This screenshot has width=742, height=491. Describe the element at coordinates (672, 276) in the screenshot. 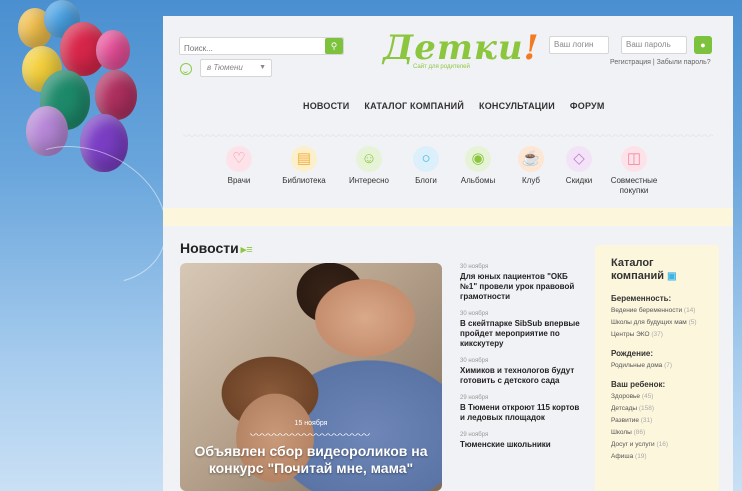

I see `briefcase-icon: ▣` at that location.